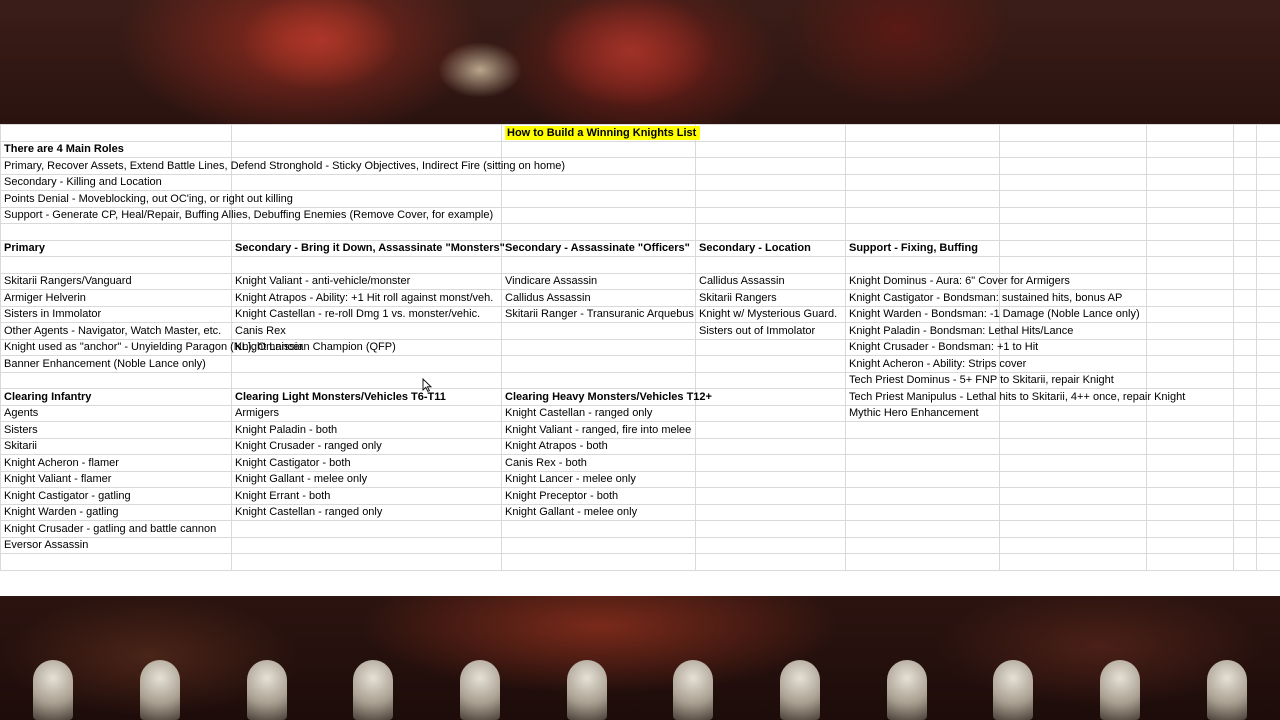 The image size is (1280, 720). I want to click on table-cell: Knight Errant - both, so click(366, 496).